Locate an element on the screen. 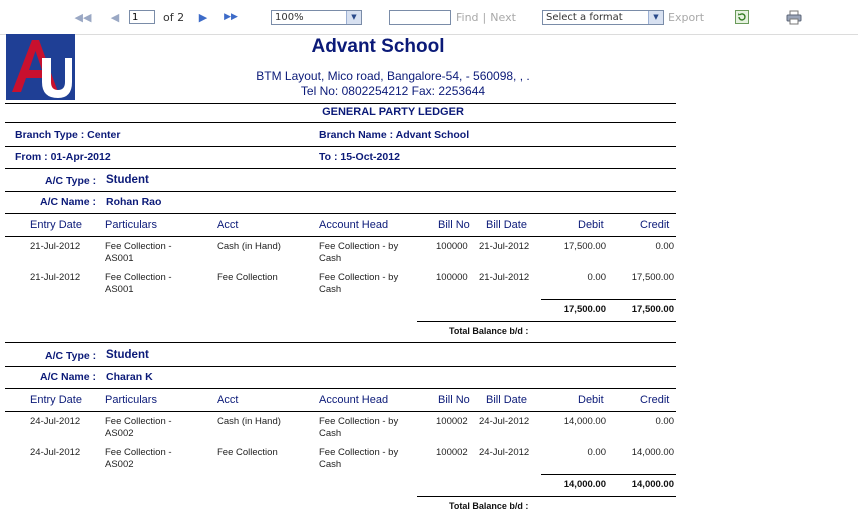  last-page-icon: ▶▶ is located at coordinates (231, 17).